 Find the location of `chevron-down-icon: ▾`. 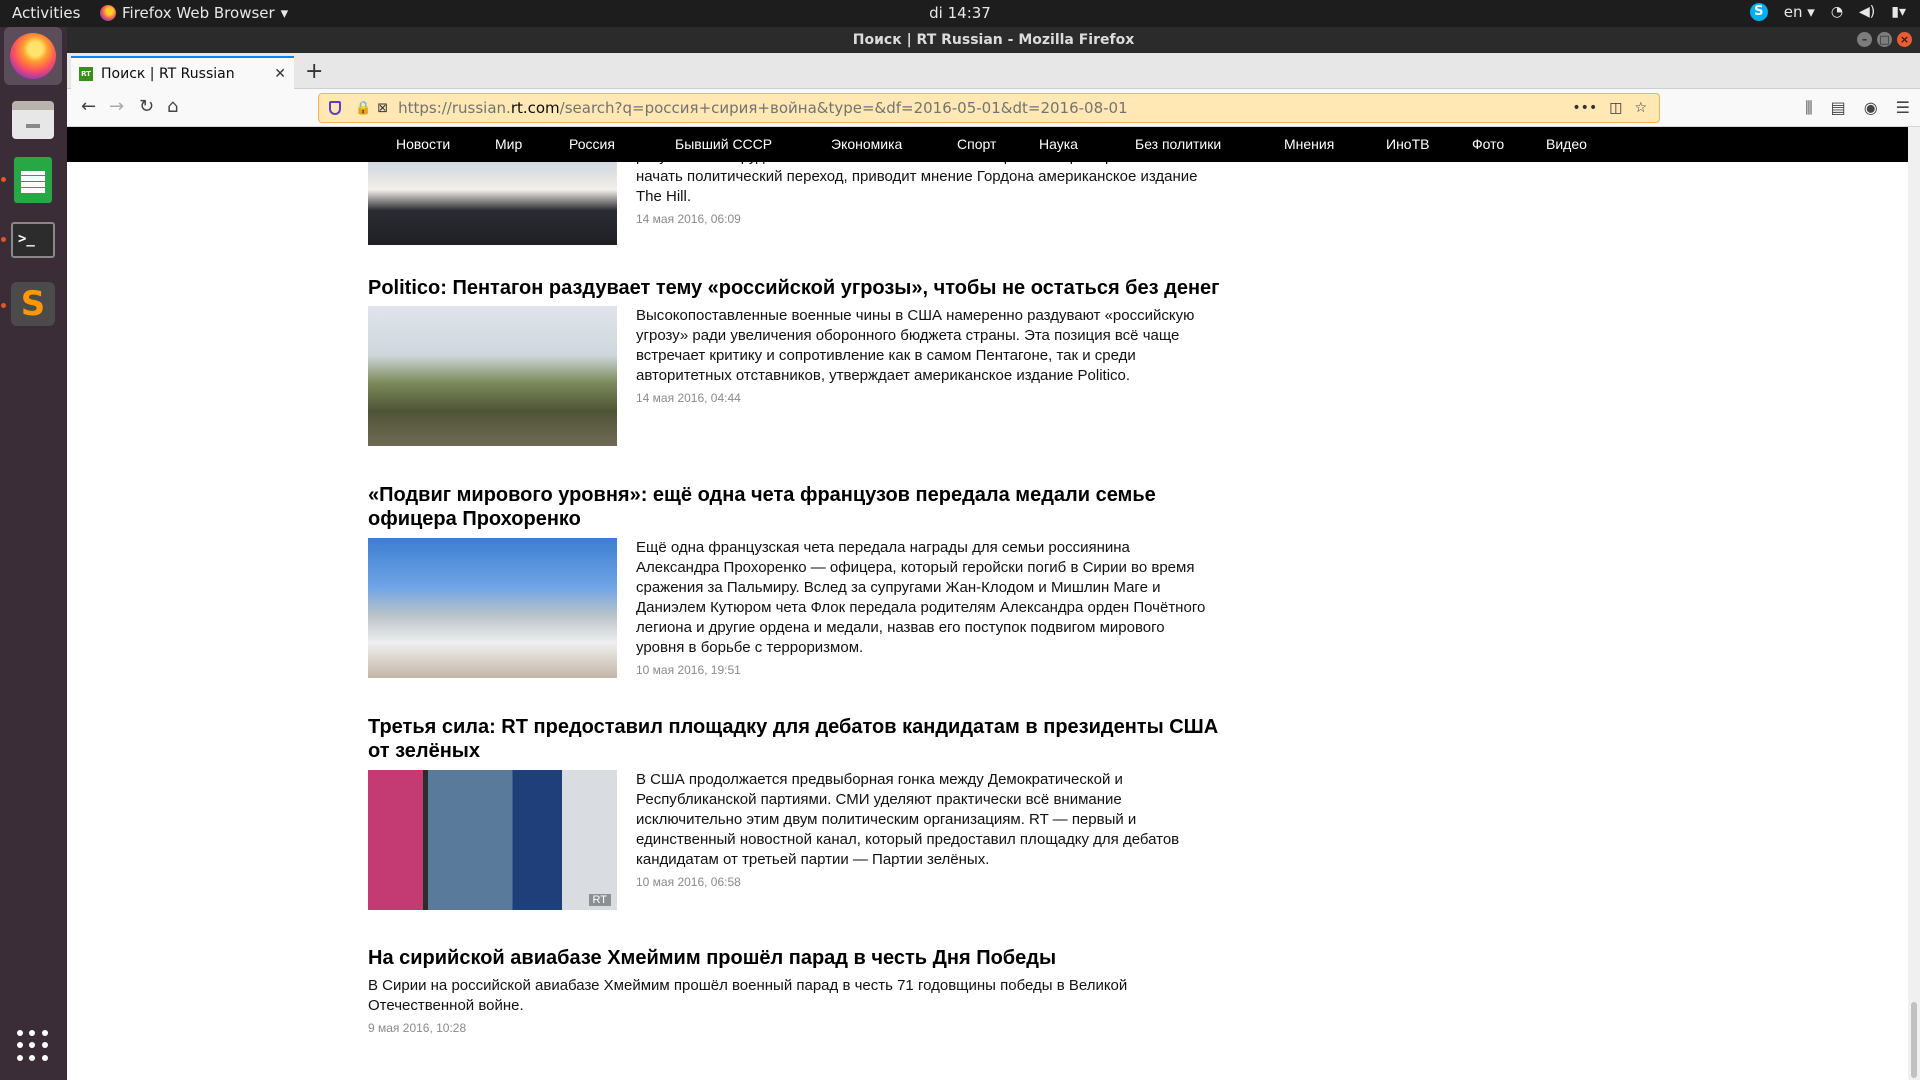

chevron-down-icon: ▾ is located at coordinates (284, 13).